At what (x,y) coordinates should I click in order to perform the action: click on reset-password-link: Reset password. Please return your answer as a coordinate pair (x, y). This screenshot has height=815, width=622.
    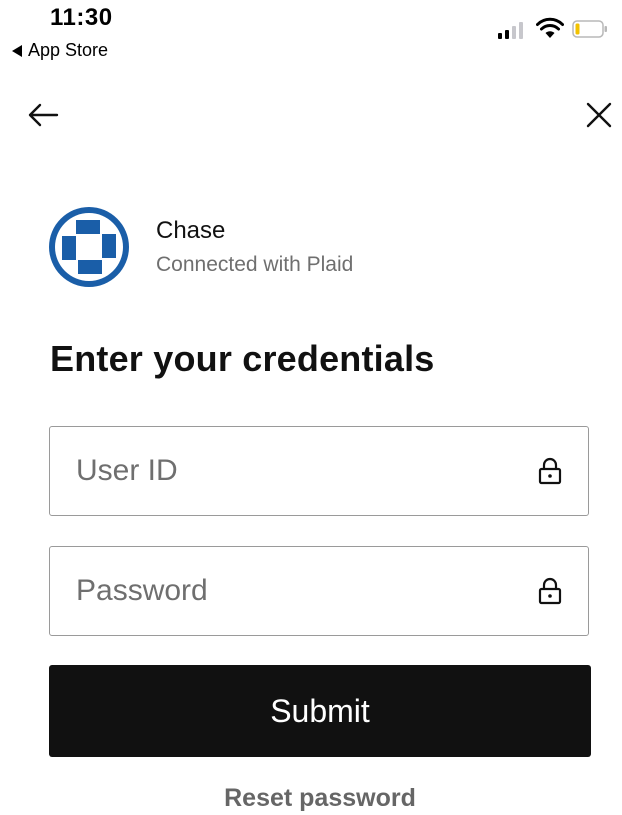
    Looking at the image, I should click on (311, 798).